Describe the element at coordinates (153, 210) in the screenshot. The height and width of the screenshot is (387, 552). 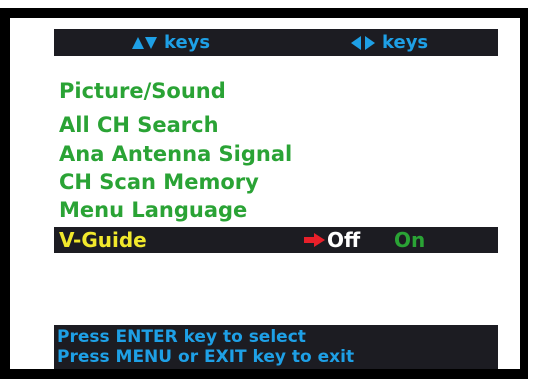
I see `menu-item-menu-language: Menu Language` at that location.